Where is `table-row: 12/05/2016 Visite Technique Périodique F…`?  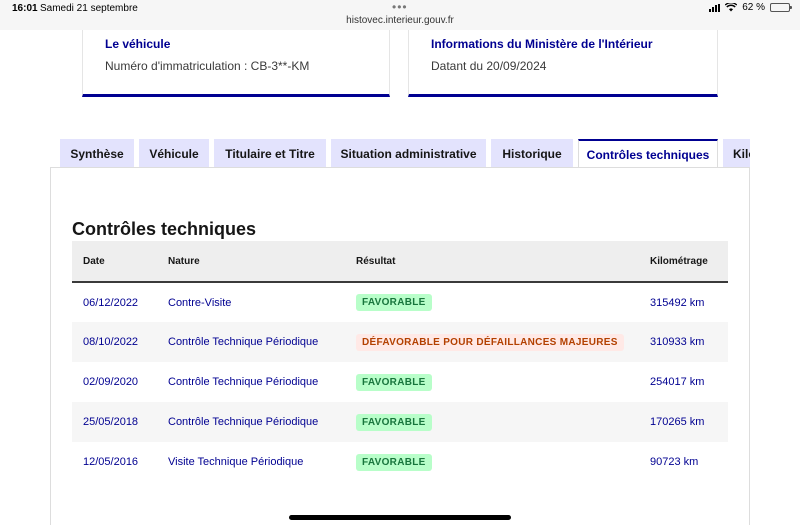
table-row: 12/05/2016 Visite Technique Périodique F… is located at coordinates (400, 462).